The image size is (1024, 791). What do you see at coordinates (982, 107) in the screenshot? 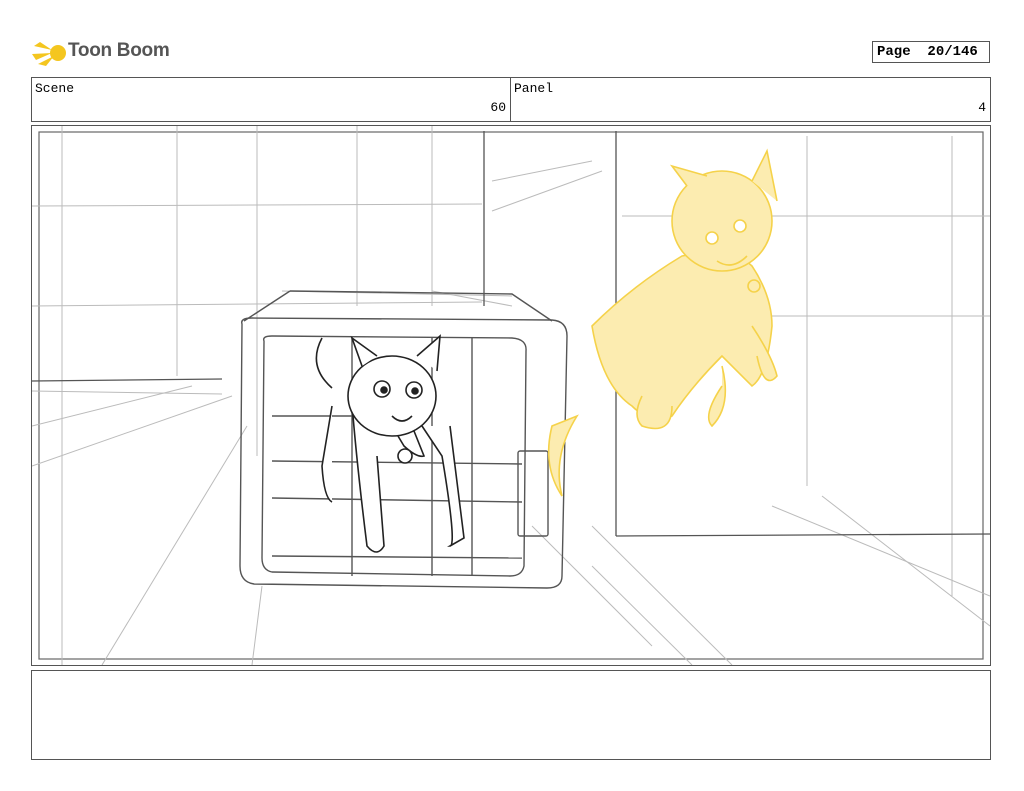
I see `panel-number: 4` at bounding box center [982, 107].